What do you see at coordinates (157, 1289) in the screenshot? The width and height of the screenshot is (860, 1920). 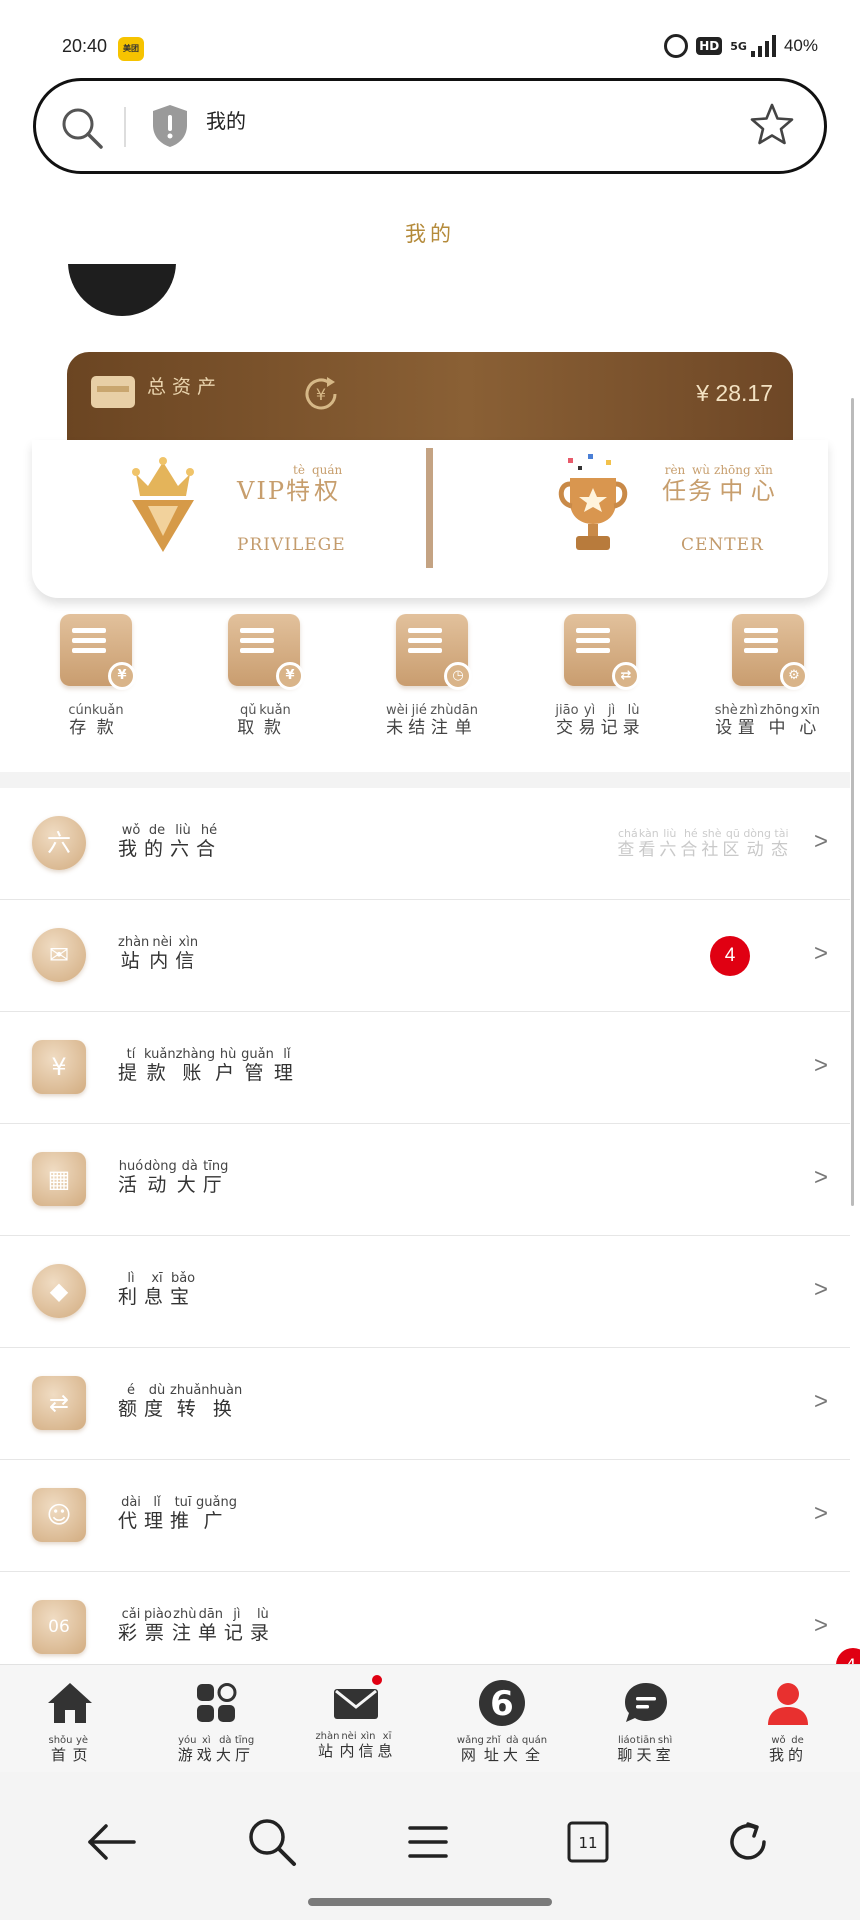 I see `menu-label-interest: 利lì息xī宝bǎo` at bounding box center [157, 1289].